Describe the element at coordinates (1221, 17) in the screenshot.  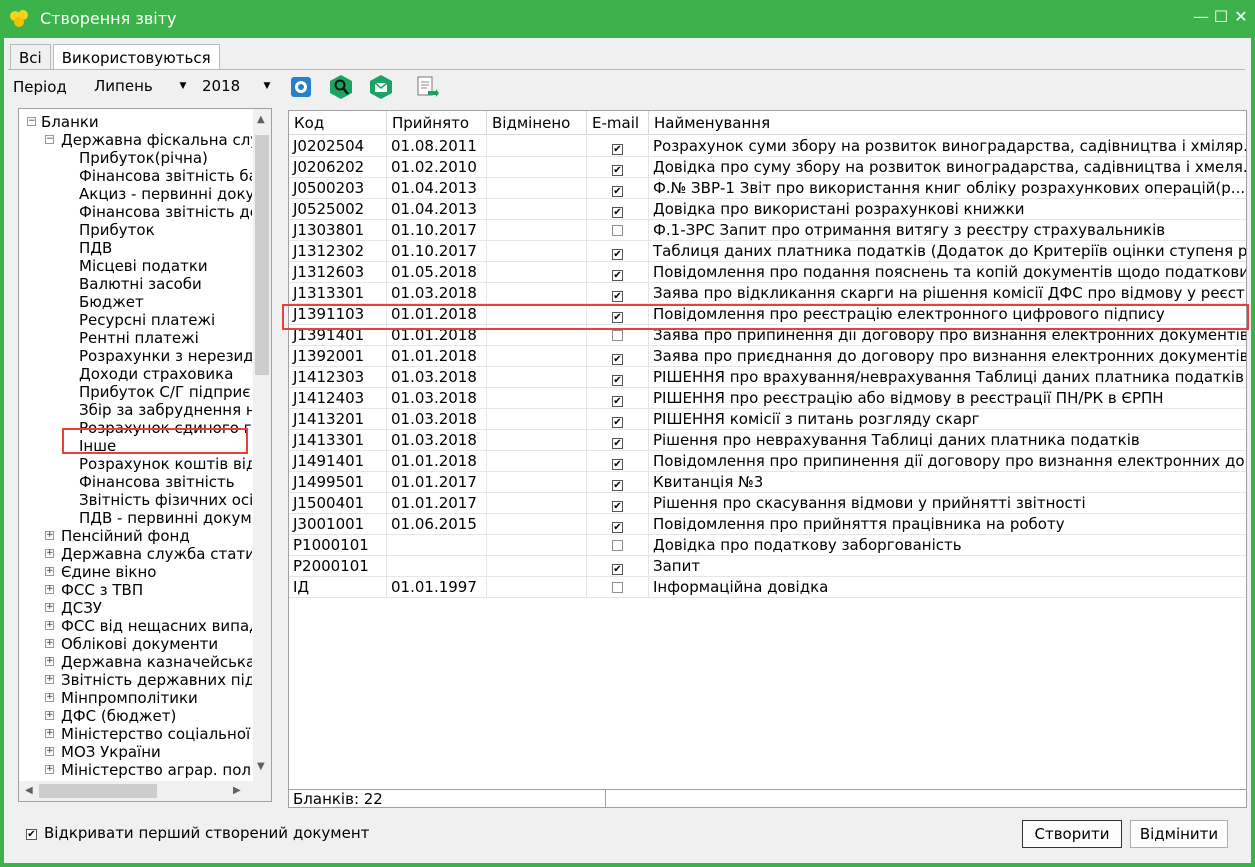
I see `maximize-button: ☐` at that location.